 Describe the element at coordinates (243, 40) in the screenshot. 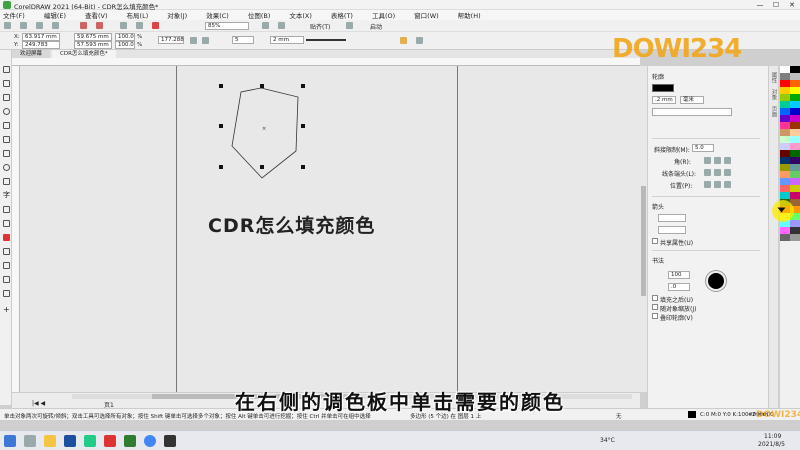

I see `polygon-sides-field: 5` at that location.